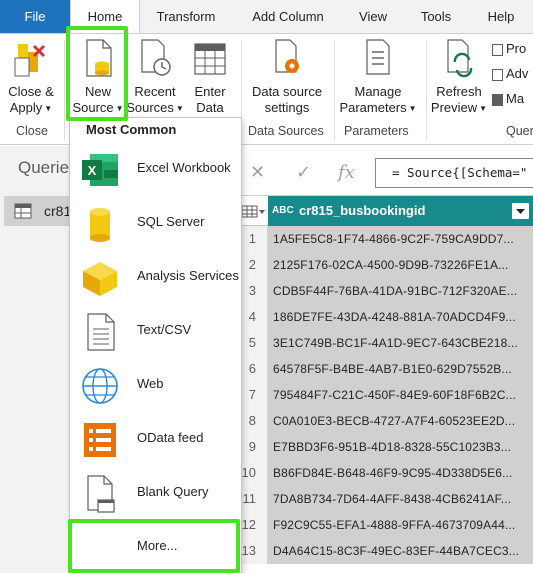 Image resolution: width=533 pixels, height=573 pixels. I want to click on cancel-icon: ✕, so click(257, 172).